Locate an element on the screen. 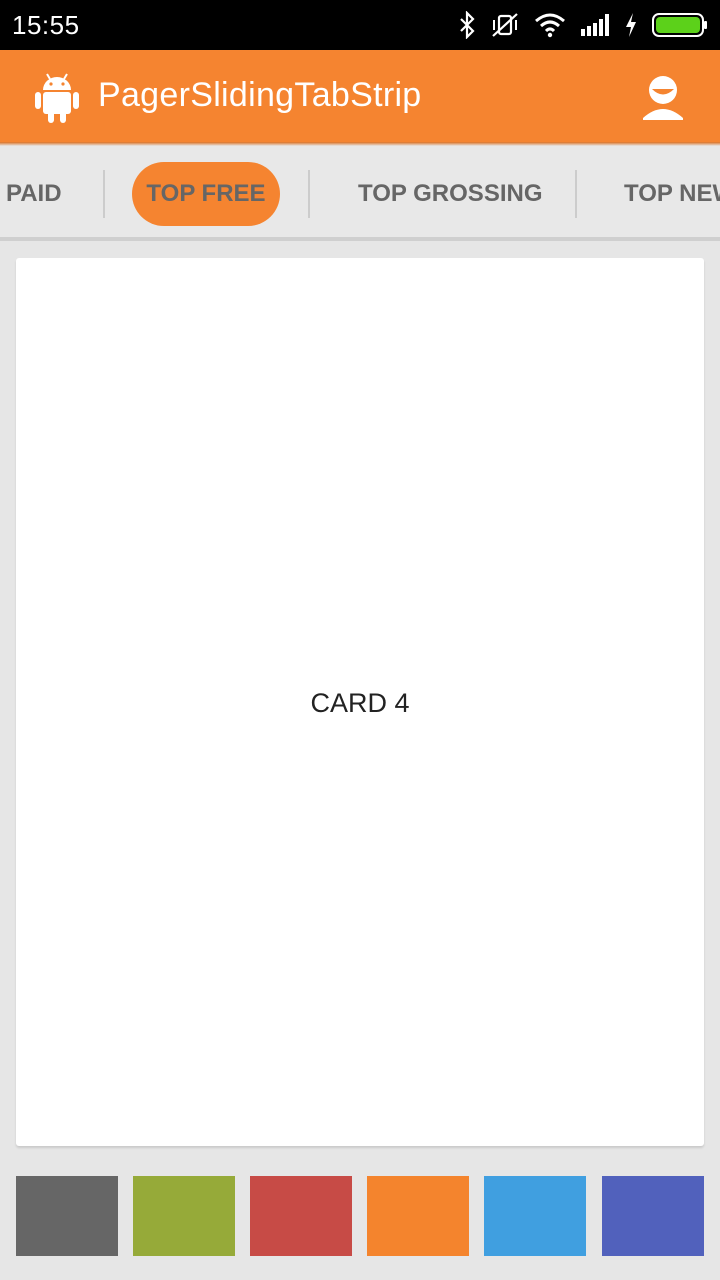 This screenshot has height=1280, width=720. status-time: 15:55 is located at coordinates (46, 25).